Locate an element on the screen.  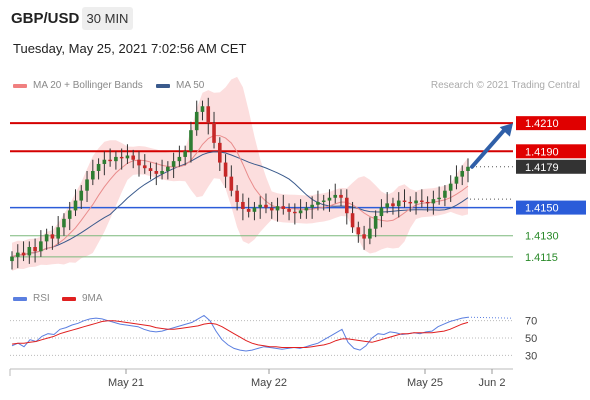
level-label-1.4150: 1.4150 is located at coordinates (542, 209).